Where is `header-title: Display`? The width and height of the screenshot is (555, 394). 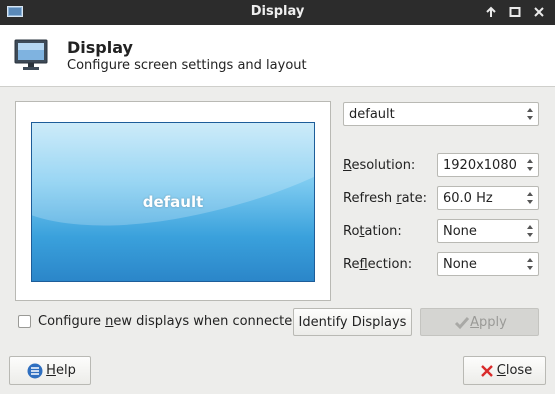 header-title: Display is located at coordinates (100, 47).